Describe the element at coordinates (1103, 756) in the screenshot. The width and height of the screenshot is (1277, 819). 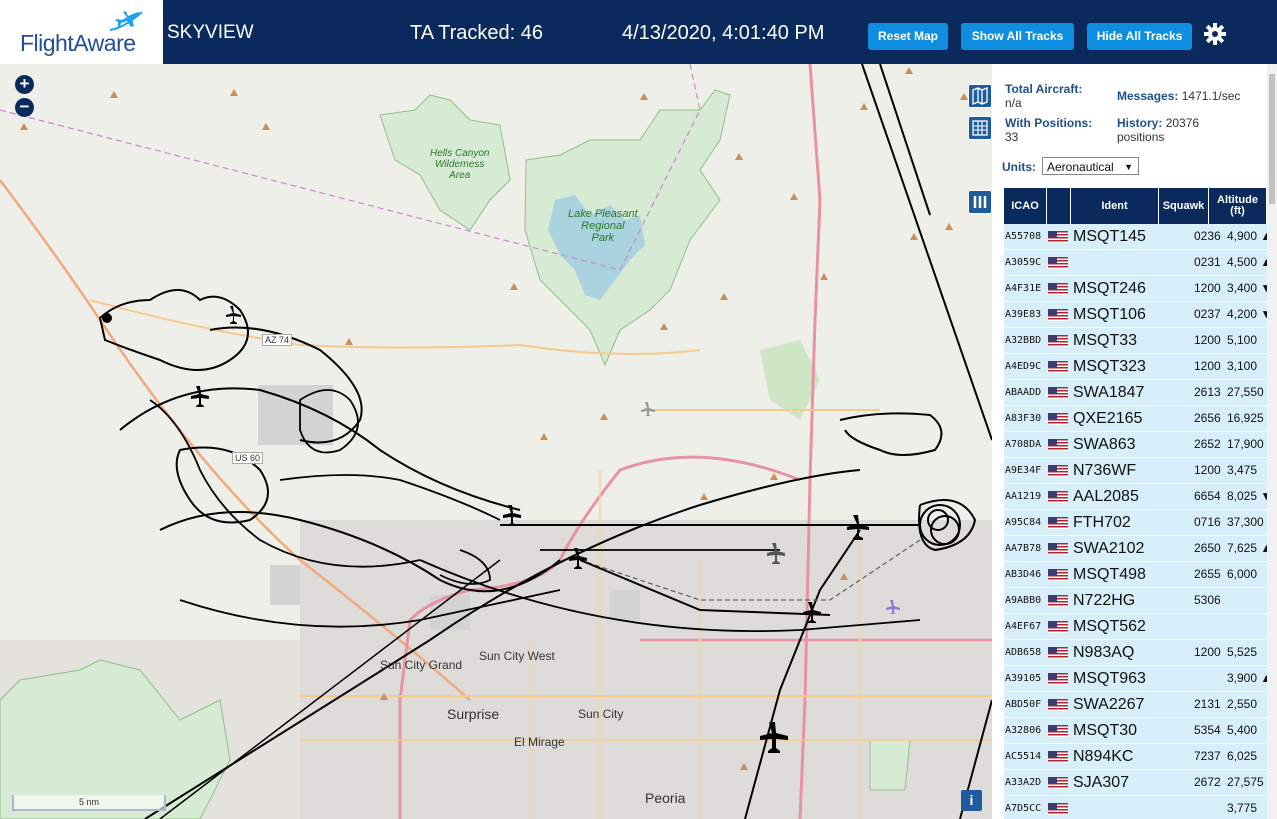
I see `ident-cell: N894KC` at that location.